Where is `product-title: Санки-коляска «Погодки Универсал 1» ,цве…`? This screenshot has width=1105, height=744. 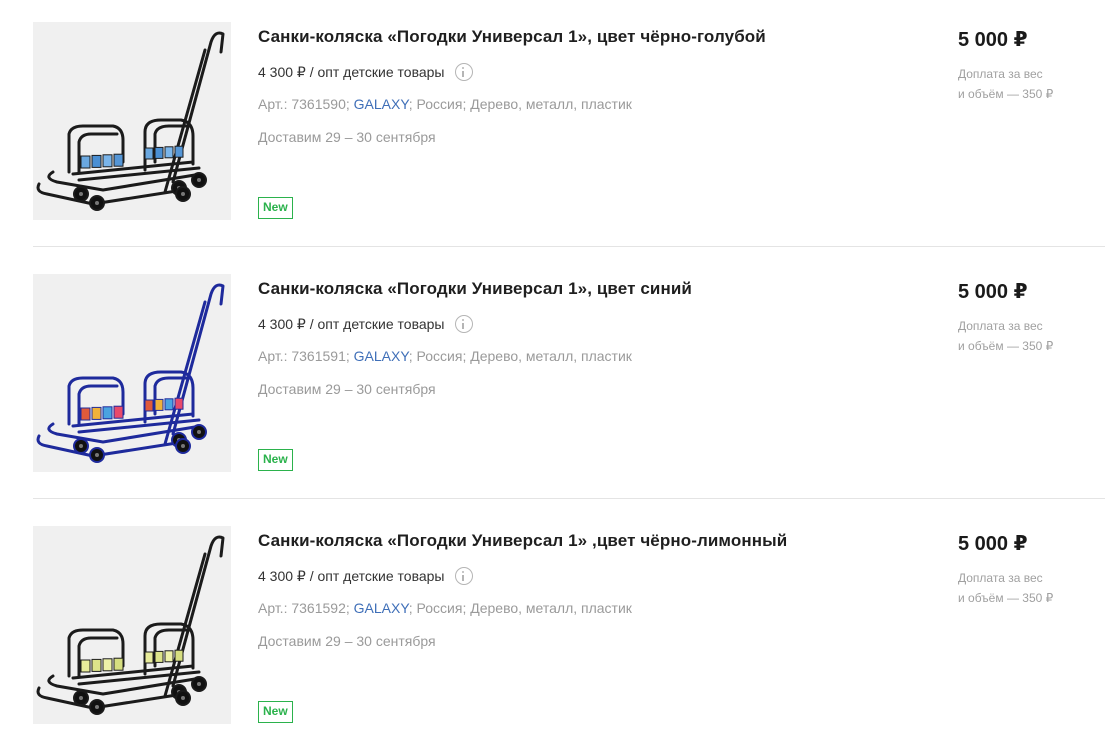
product-title: Санки-коляска «Погодки Универсал 1» ,цве… is located at coordinates (522, 541).